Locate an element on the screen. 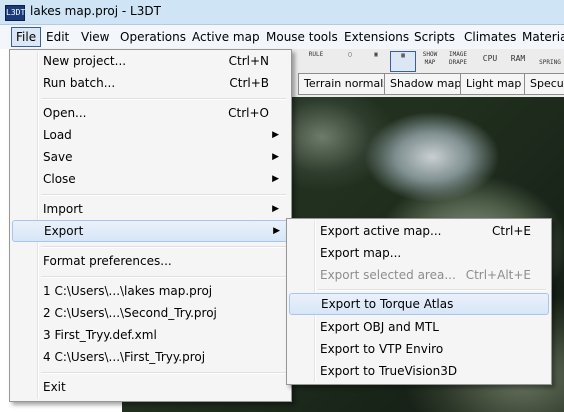 This screenshot has width=564, height=412. menu-item-shortcut: Ctrl+Alt+E is located at coordinates (498, 275).